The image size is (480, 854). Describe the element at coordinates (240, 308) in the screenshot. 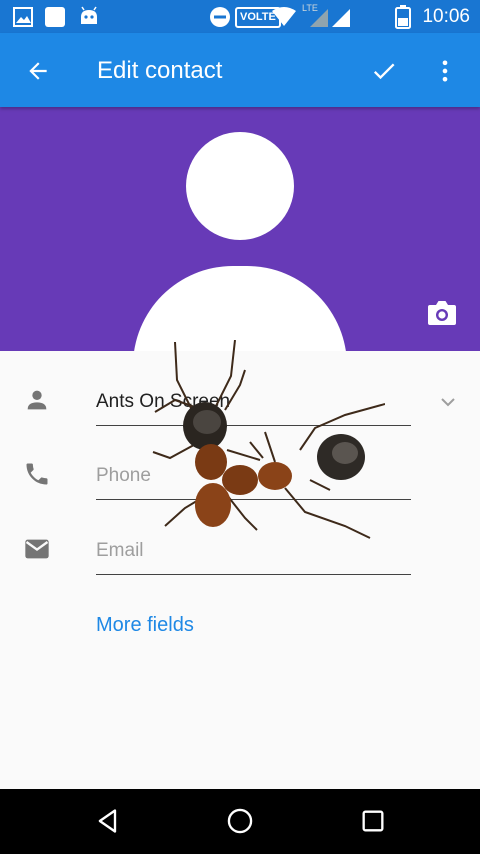

I see `avatar-body` at that location.